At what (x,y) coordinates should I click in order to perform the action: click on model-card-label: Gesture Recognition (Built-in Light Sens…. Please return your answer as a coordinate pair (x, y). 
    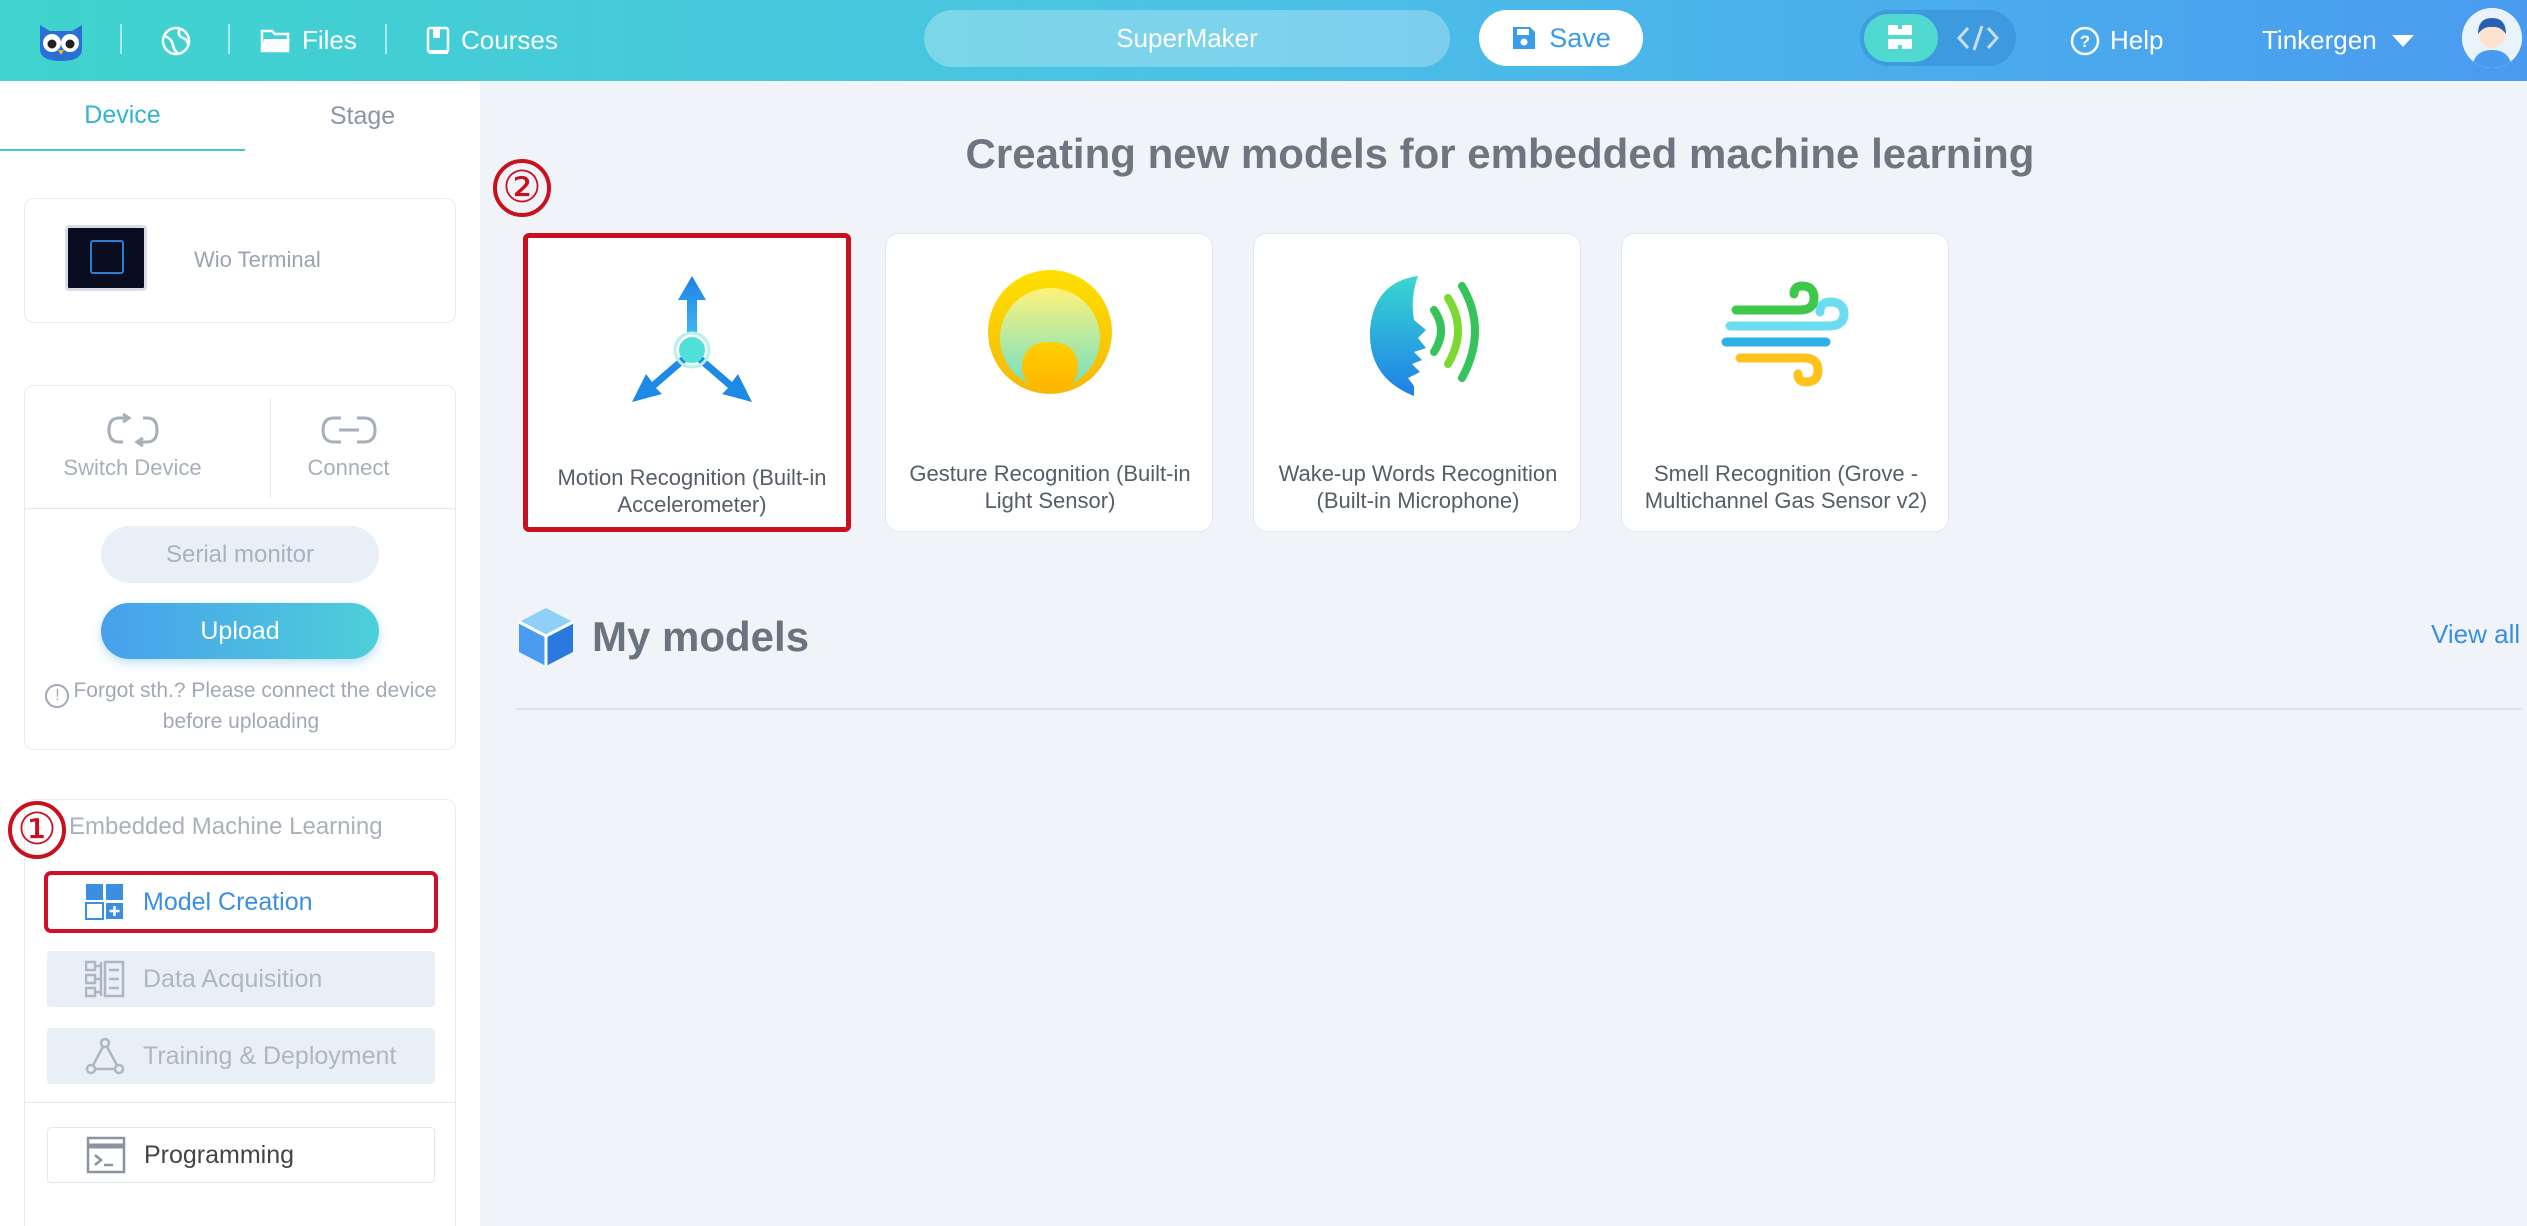
    Looking at the image, I should click on (1050, 487).